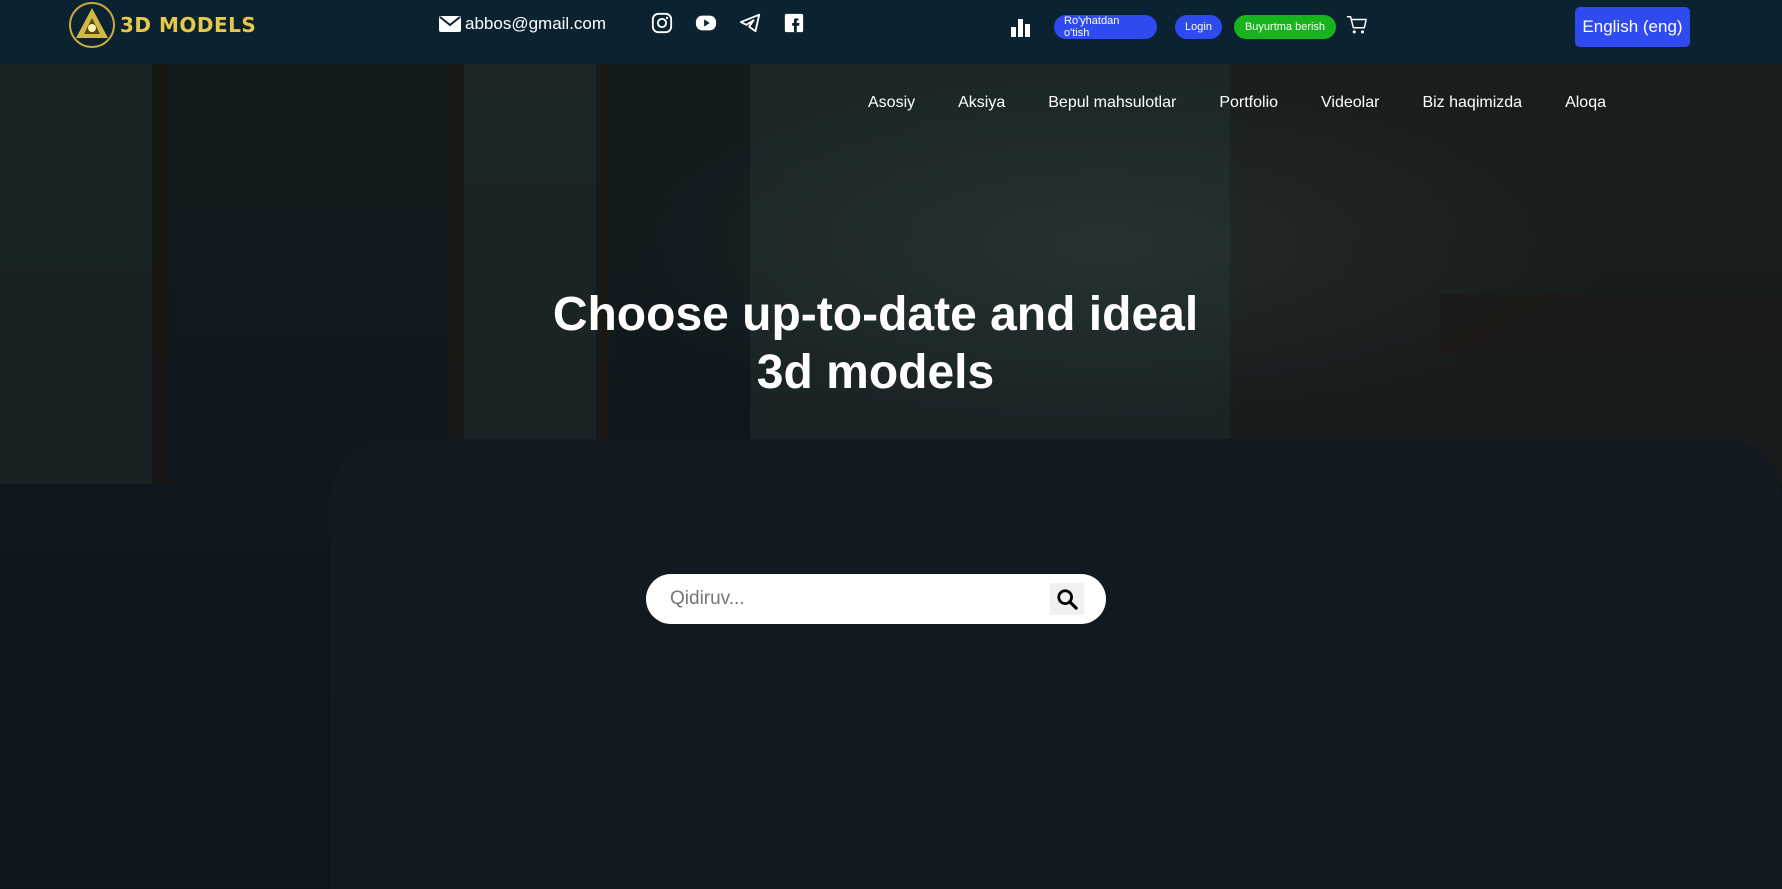 The width and height of the screenshot is (1782, 889). What do you see at coordinates (85, 274) in the screenshot?
I see `window-left` at bounding box center [85, 274].